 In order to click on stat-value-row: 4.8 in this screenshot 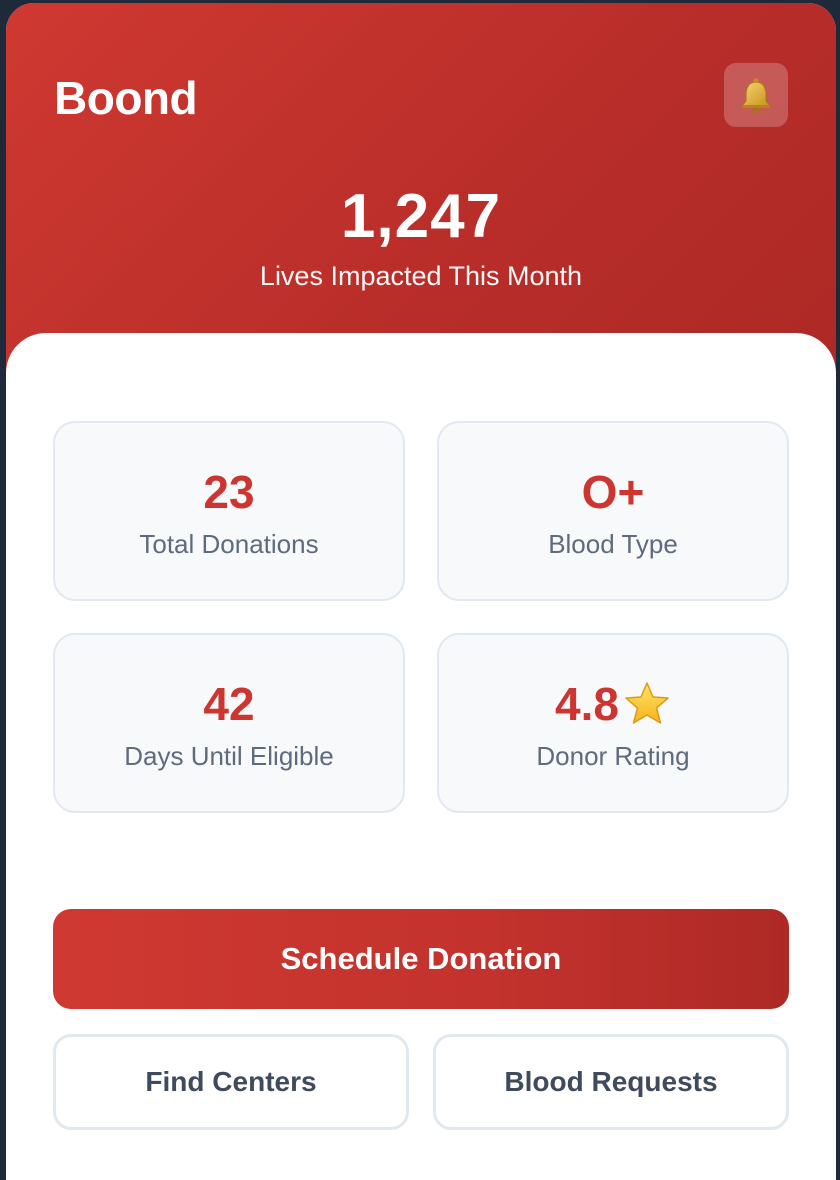, I will do `click(613, 704)`.